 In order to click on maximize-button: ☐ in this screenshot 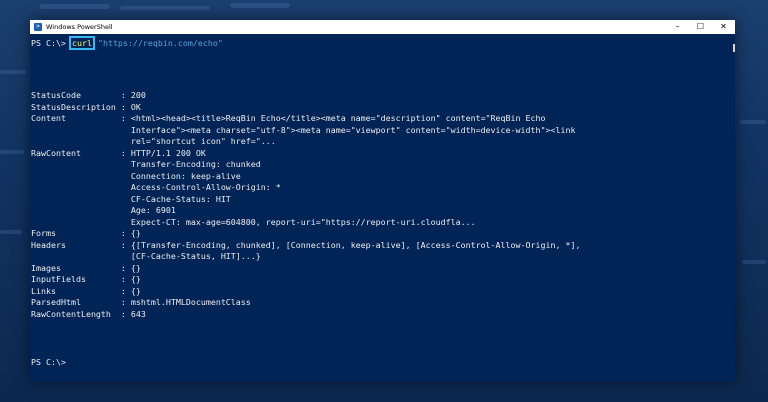, I will do `click(700, 27)`.